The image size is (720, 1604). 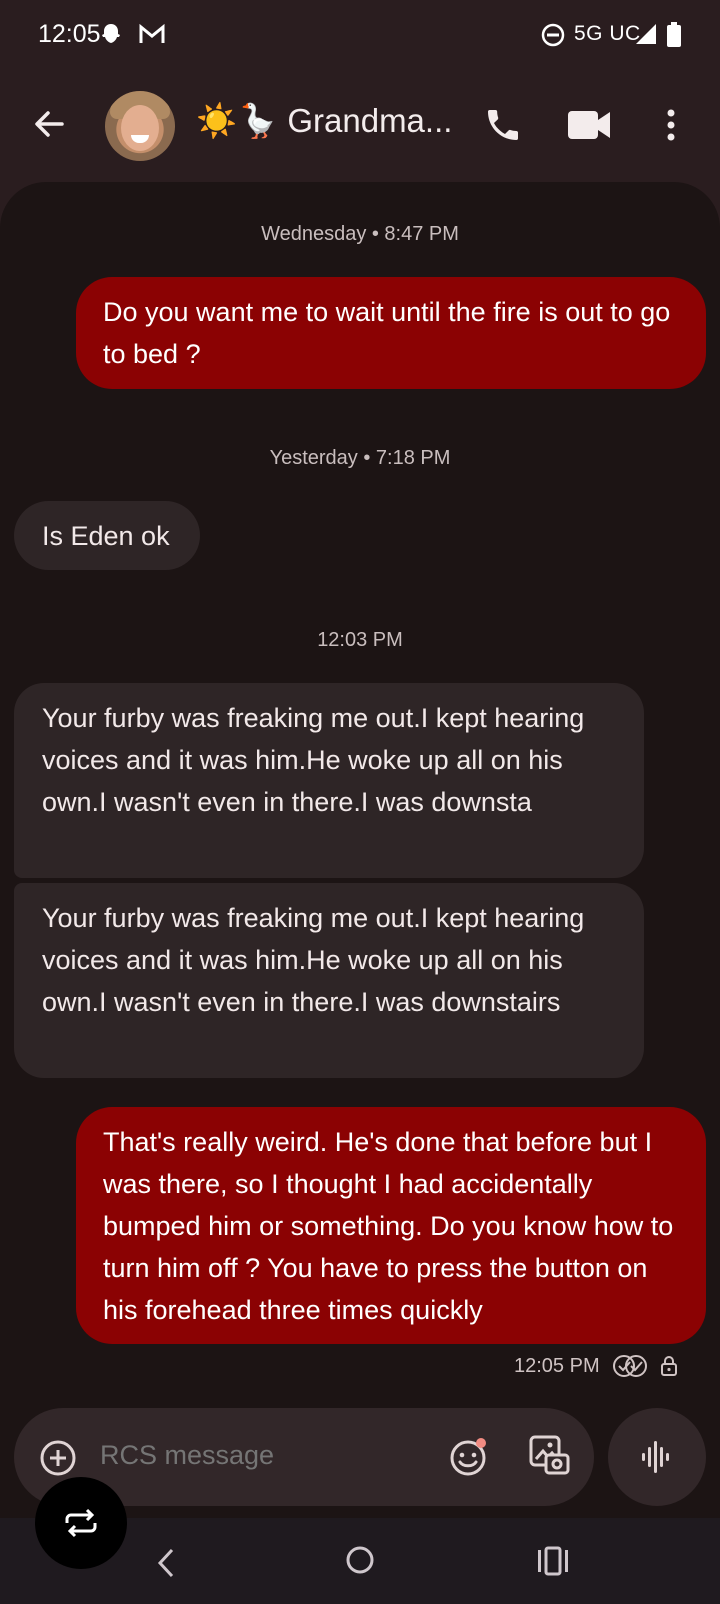 I want to click on more-vert-icon, so click(x=671, y=125).